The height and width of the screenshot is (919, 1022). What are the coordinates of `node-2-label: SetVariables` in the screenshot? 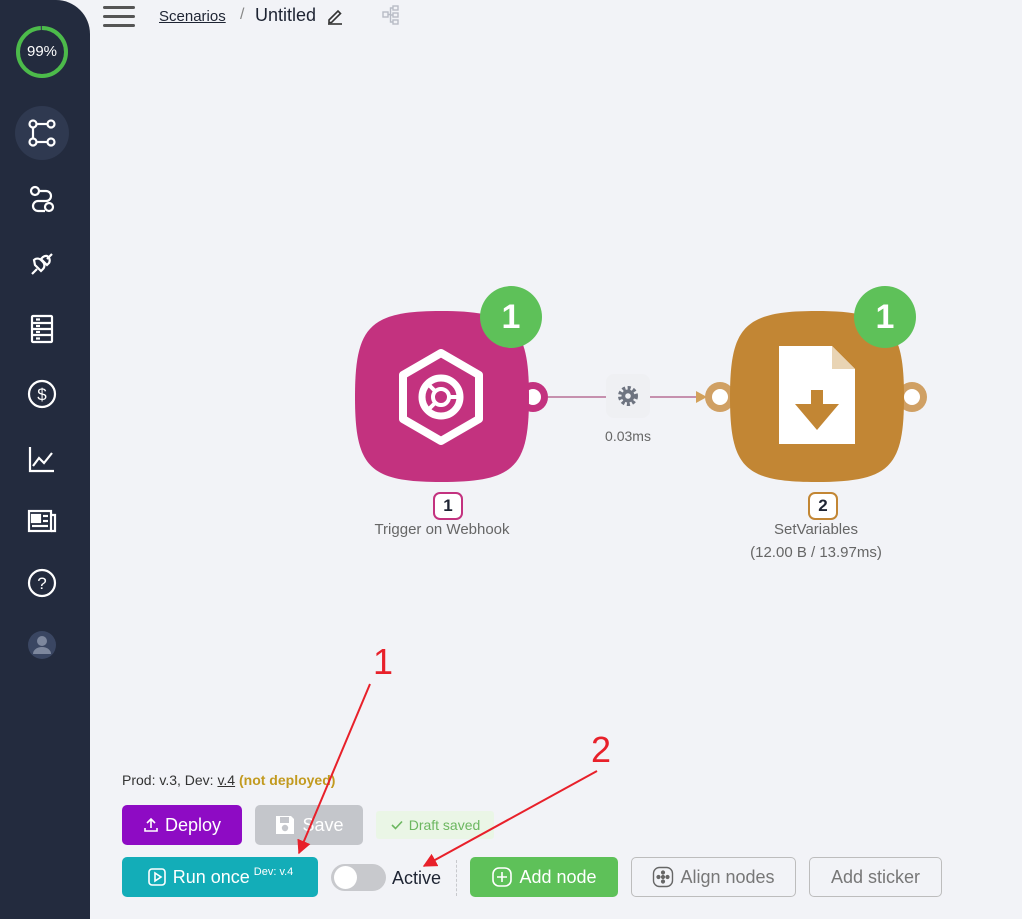 It's located at (816, 529).